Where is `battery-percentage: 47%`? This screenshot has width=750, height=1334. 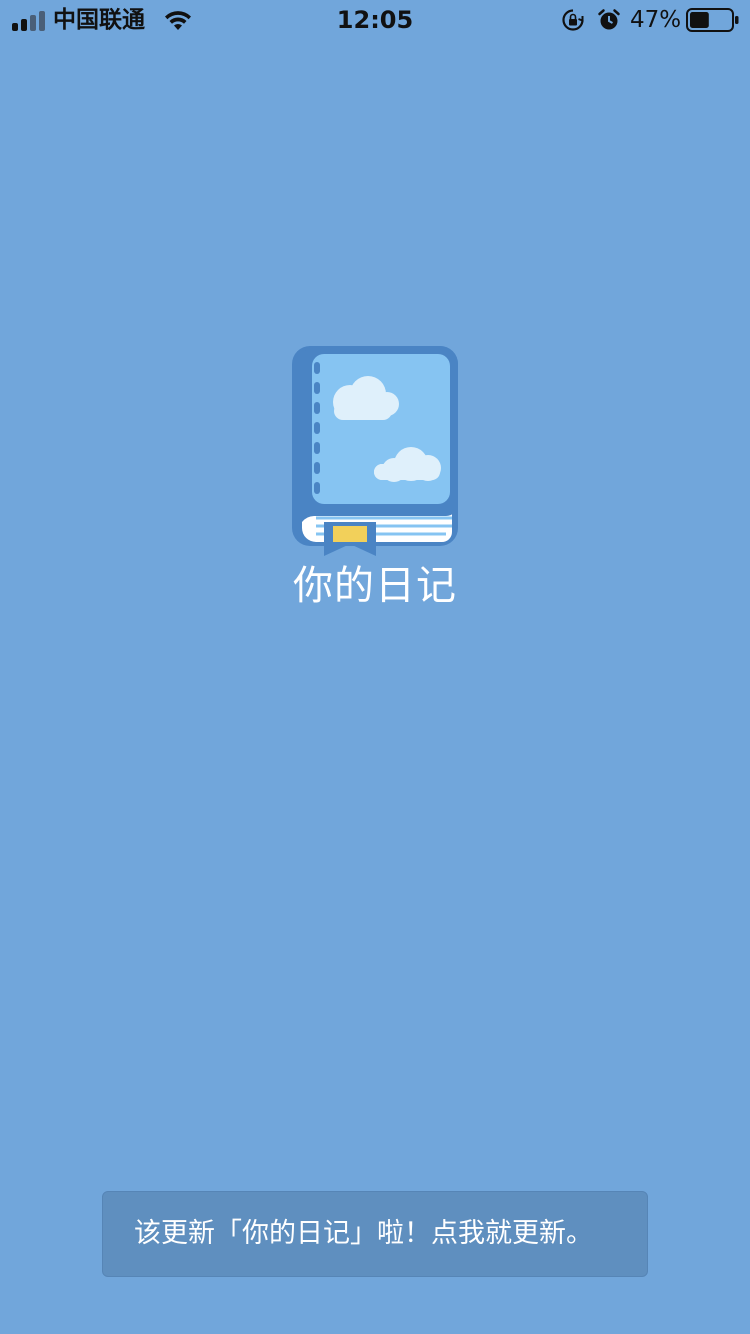
battery-percentage: 47% is located at coordinates (656, 20).